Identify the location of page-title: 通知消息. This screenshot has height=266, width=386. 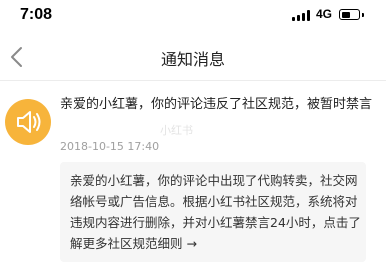
(192, 59).